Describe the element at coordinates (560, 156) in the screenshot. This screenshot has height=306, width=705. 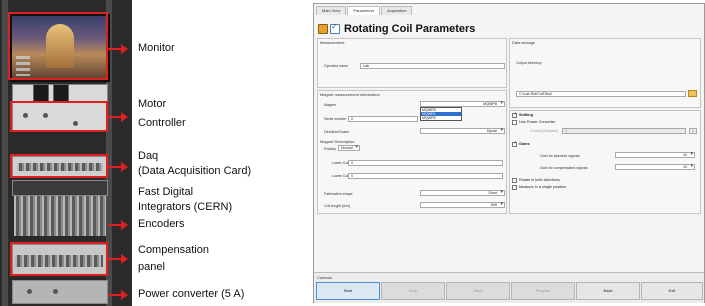
I see `gain-absolute-label: Gain for absolute signals` at that location.